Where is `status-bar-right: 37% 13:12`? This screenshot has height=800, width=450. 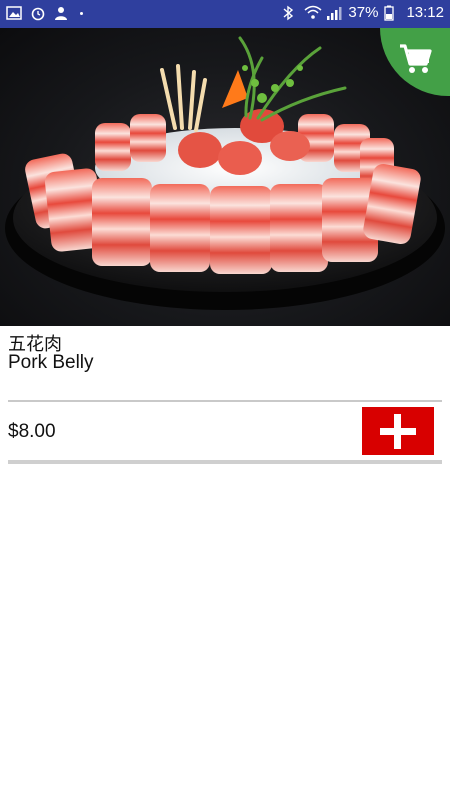 status-bar-right: 37% 13:12 is located at coordinates (363, 12).